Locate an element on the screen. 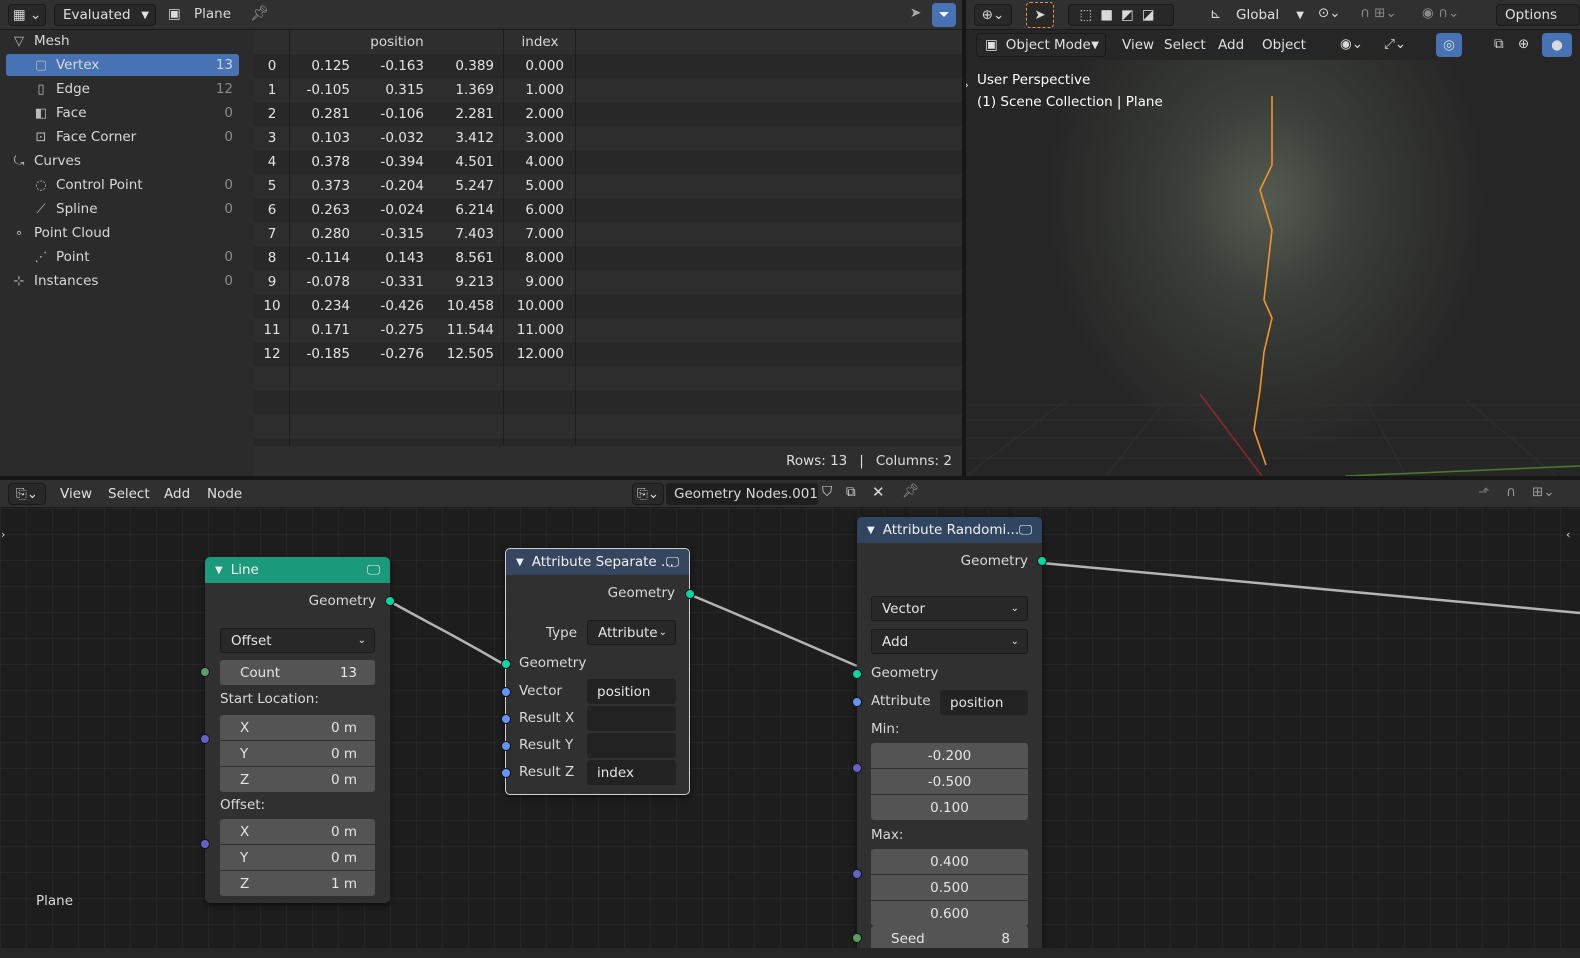 This screenshot has height=958, width=1580. transform-orientation-dropdown: Global ▼ is located at coordinates (1269, 15).